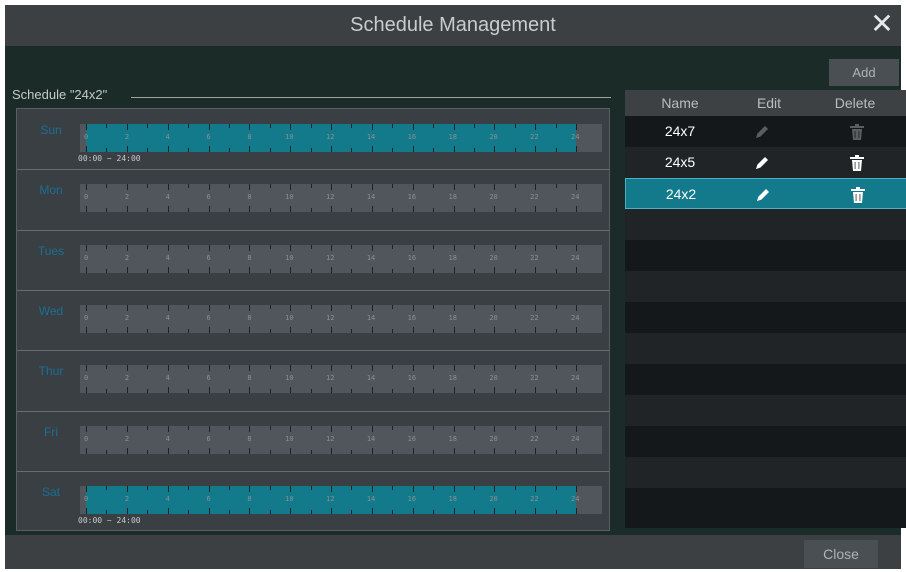 This screenshot has width=906, height=572. Describe the element at coordinates (412, 438) in the screenshot. I see `hour-label: 16` at that location.